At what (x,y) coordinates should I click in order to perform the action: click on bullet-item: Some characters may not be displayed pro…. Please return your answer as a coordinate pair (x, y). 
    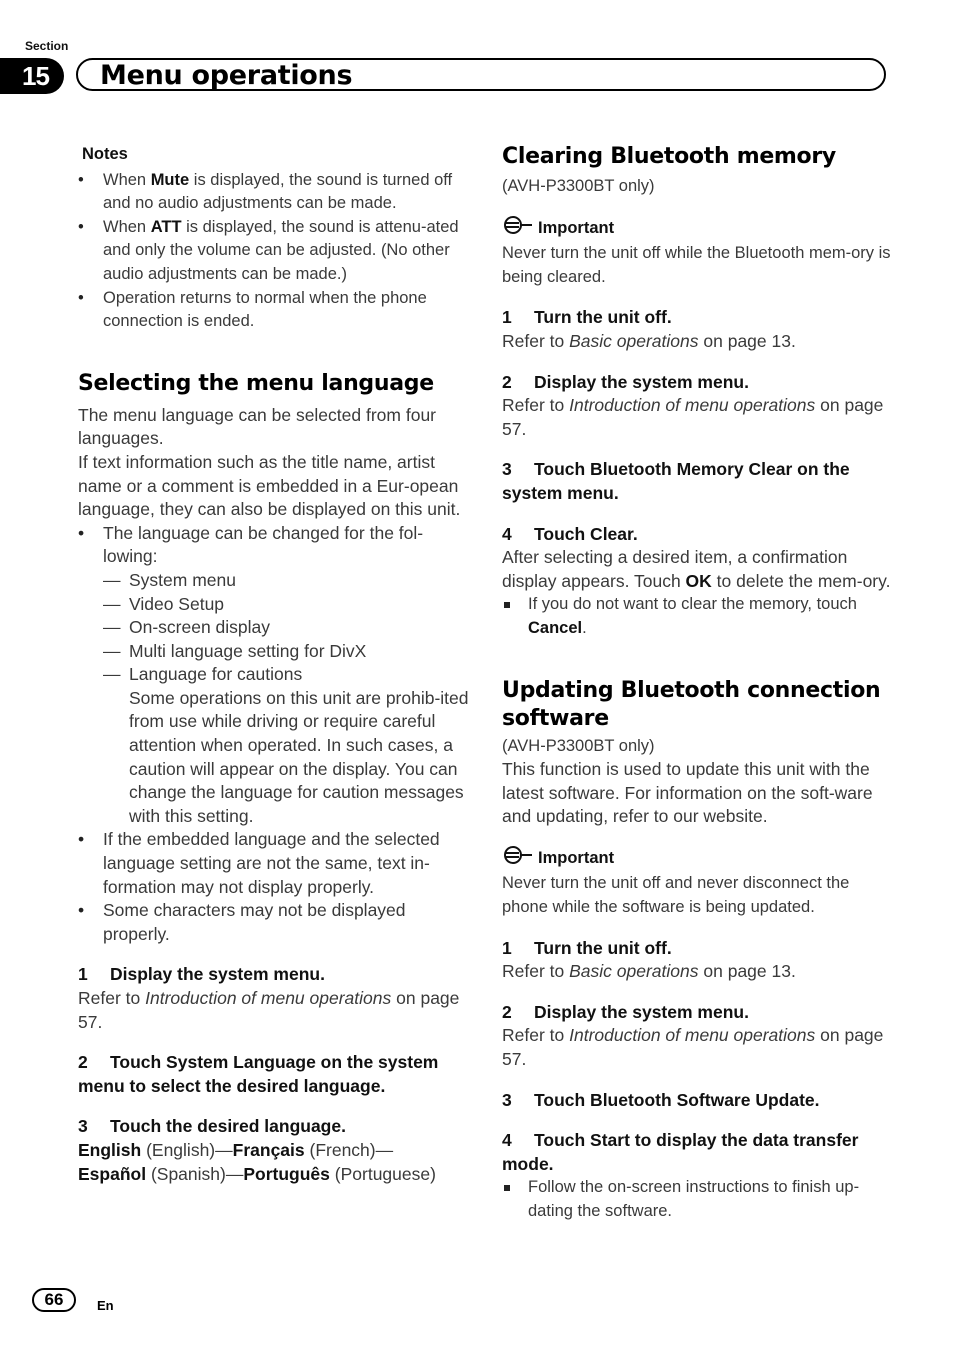
    Looking at the image, I should click on (274, 922).